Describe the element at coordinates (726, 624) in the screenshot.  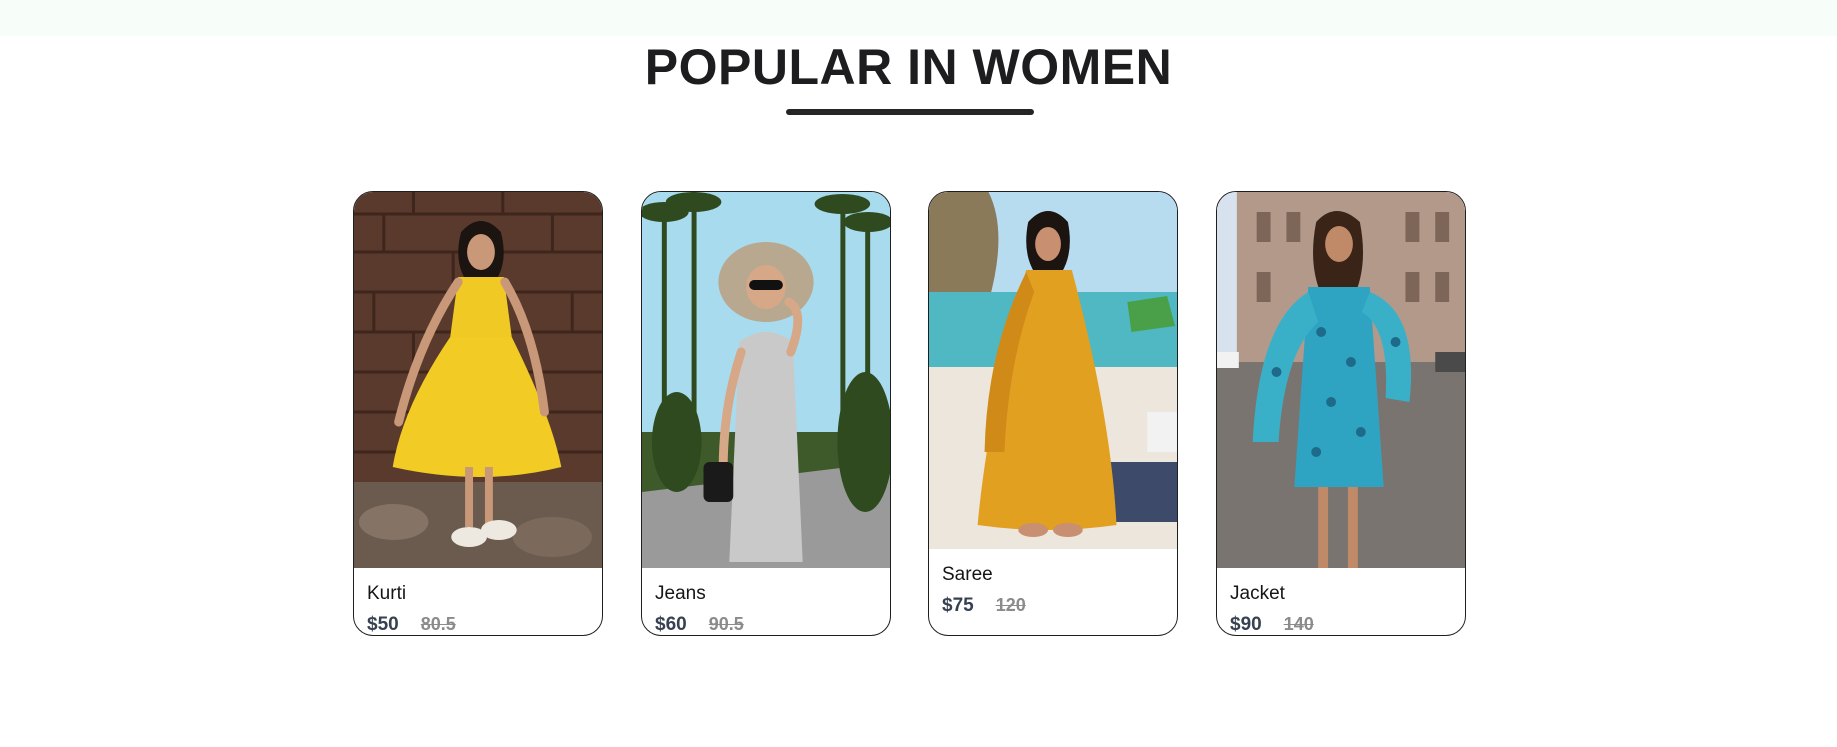
I see `product-old-price: 90.5` at that location.